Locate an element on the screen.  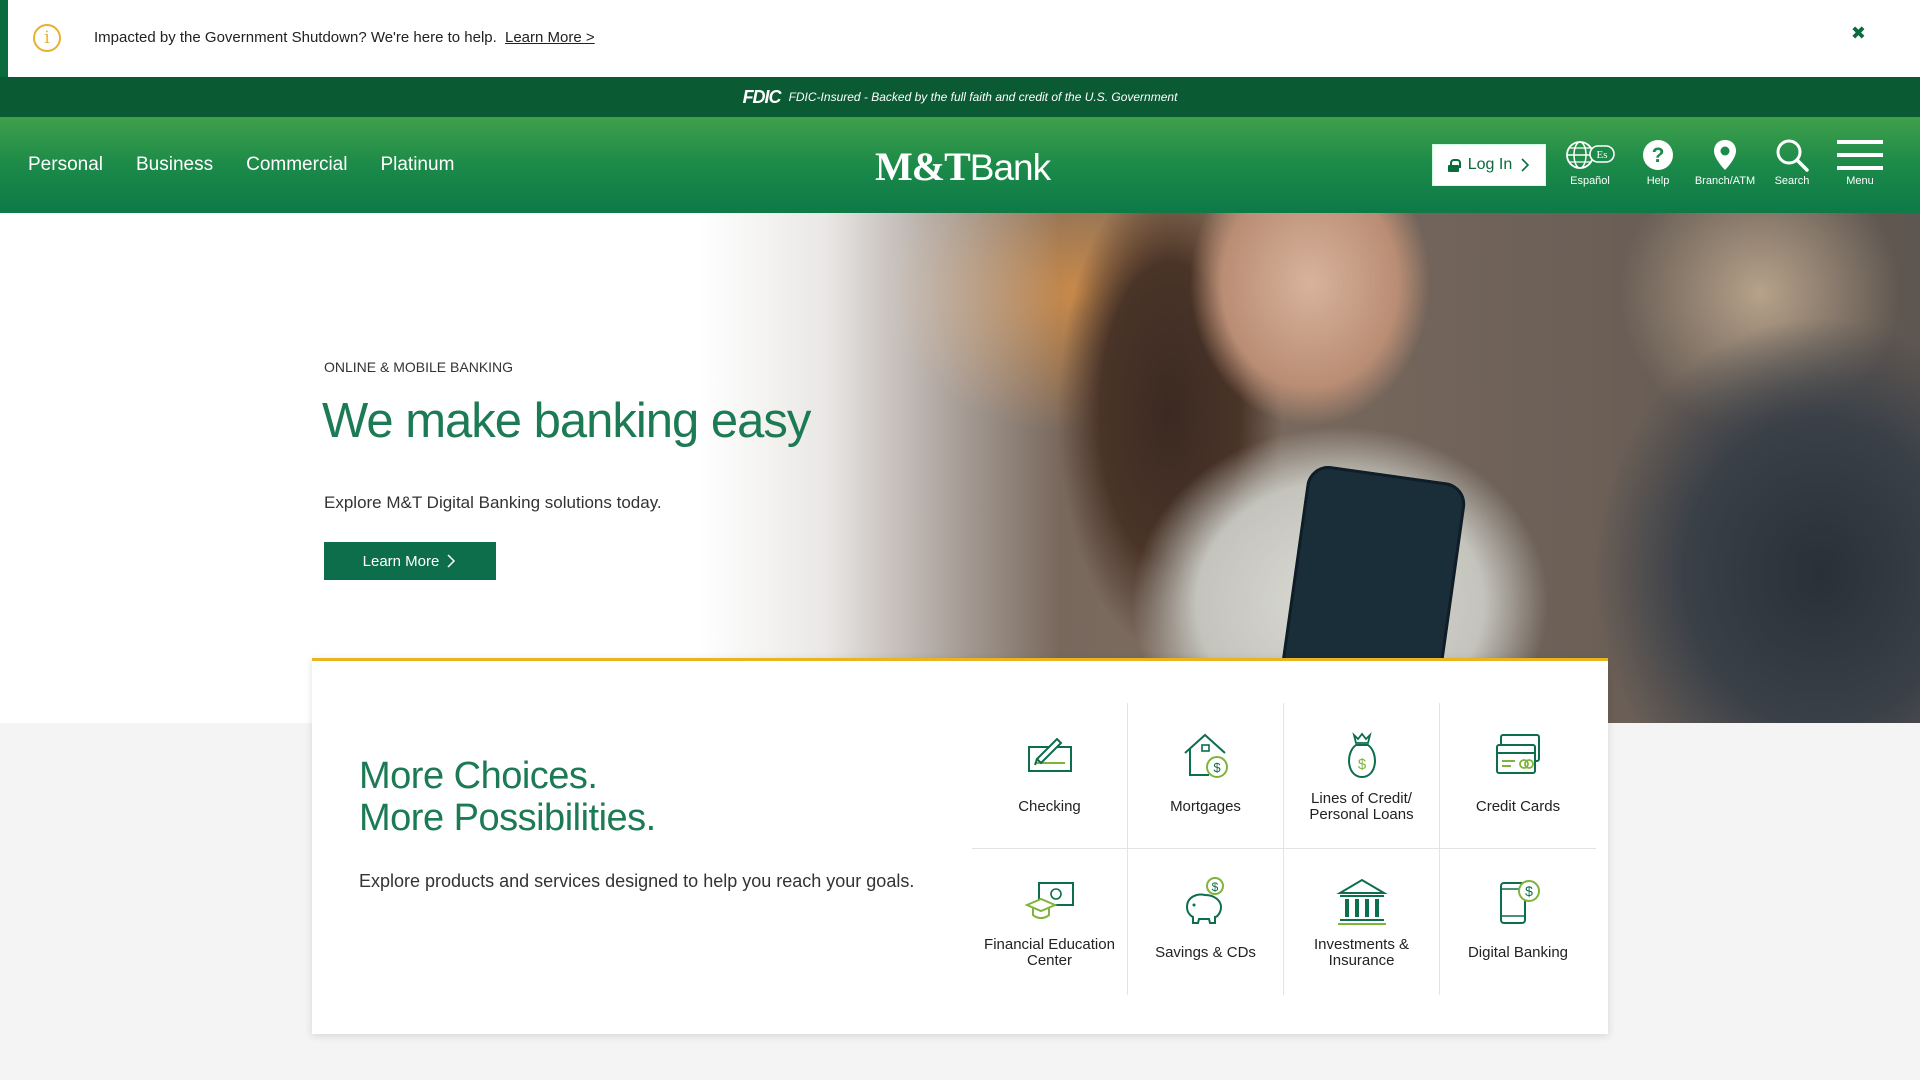
hamburger-menu-icon is located at coordinates (1860, 155).